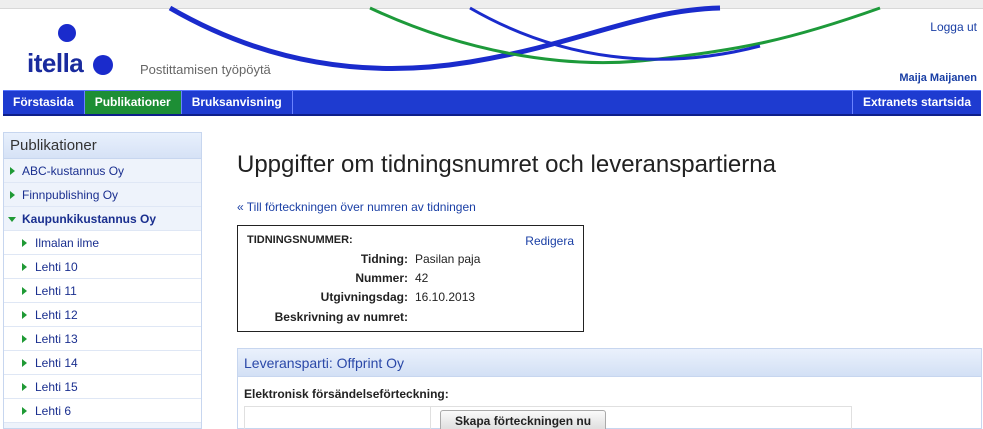 This screenshot has height=429, width=983. I want to click on sidebar-item-kaupunkikustannus: Kaupunkikustannus Oy, so click(102, 219).